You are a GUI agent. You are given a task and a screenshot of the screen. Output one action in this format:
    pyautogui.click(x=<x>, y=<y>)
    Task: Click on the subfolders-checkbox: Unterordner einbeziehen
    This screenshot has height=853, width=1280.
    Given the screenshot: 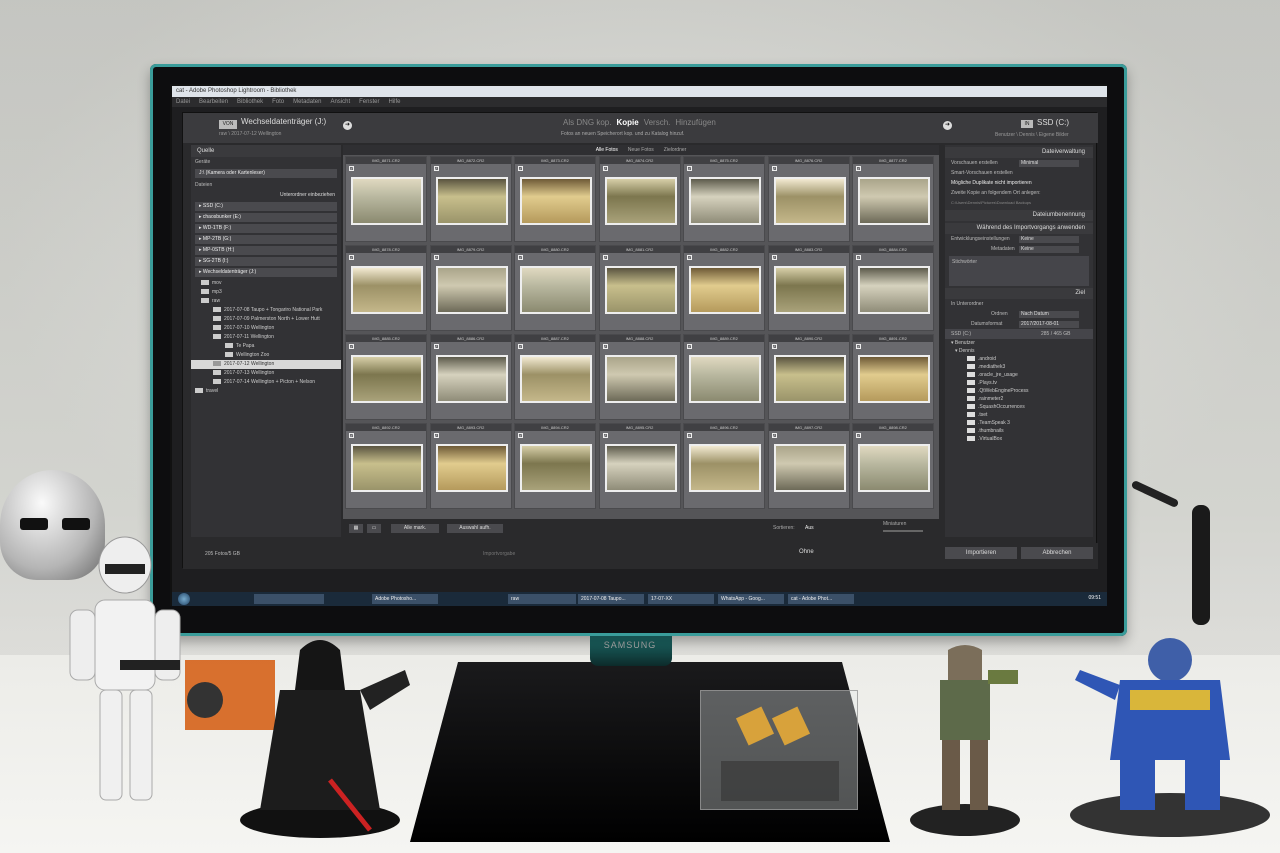 What is the action you would take?
    pyautogui.click(x=266, y=195)
    